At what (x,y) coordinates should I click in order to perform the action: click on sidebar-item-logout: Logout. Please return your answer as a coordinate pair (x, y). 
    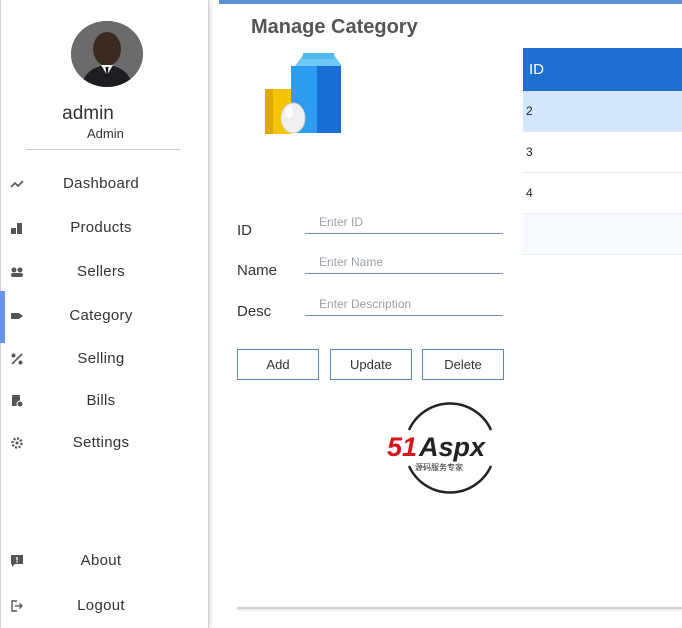
    Looking at the image, I should click on (104, 607).